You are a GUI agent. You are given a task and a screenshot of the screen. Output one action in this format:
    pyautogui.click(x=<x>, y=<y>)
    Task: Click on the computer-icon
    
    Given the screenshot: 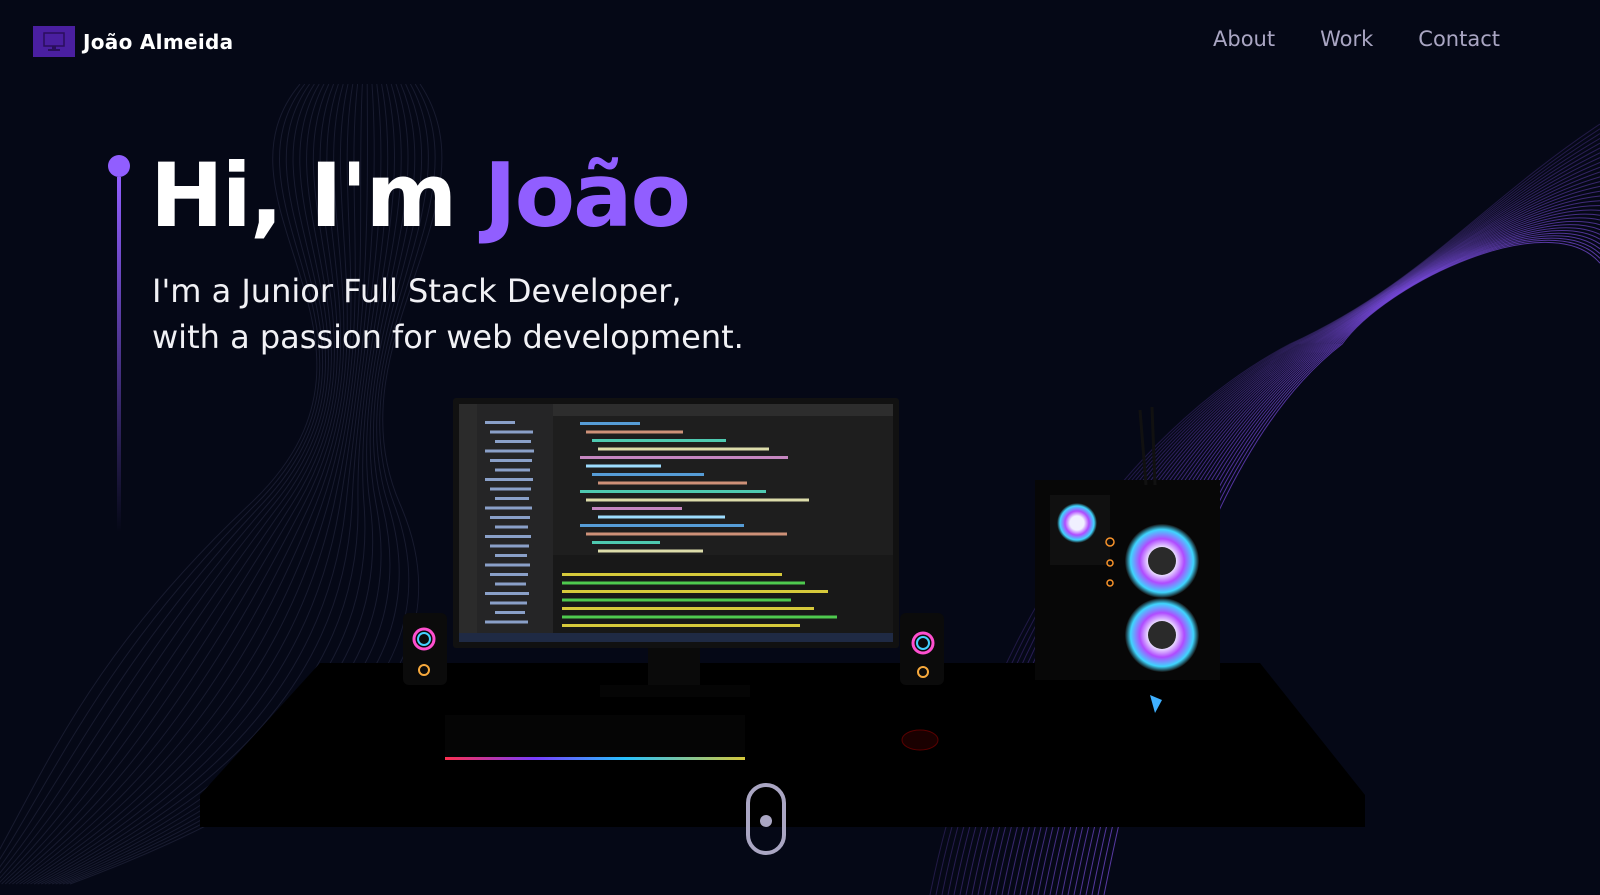 What is the action you would take?
    pyautogui.click(x=54, y=41)
    